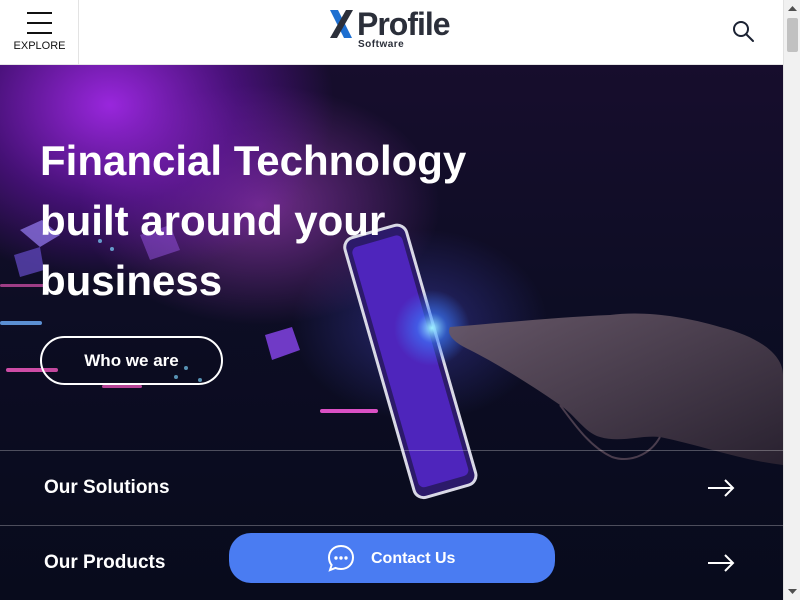 This screenshot has width=800, height=600. Describe the element at coordinates (792, 8) in the screenshot. I see `scroll-up-icon` at that location.